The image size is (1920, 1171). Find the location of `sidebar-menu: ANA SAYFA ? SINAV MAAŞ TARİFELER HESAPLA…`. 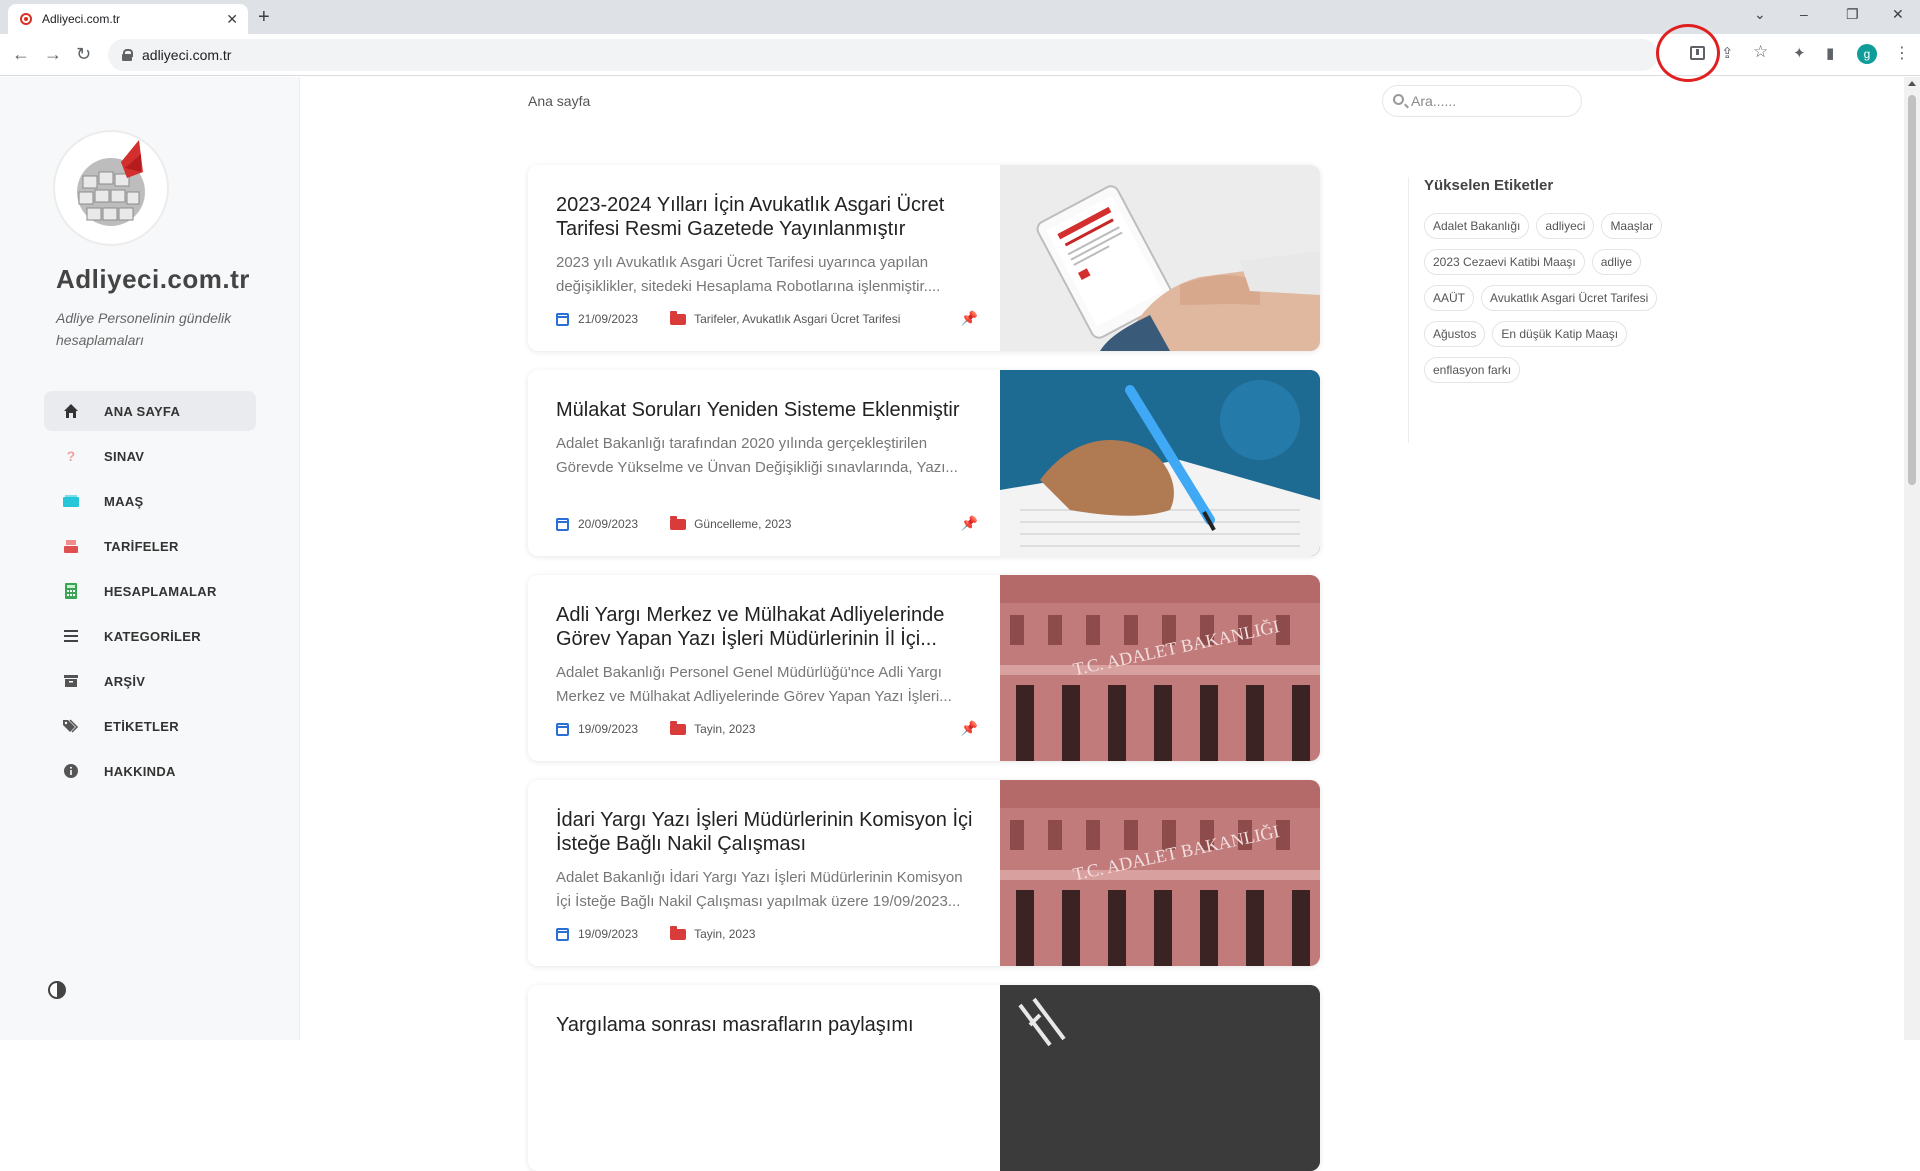

sidebar-menu: ANA SAYFA ? SINAV MAAŞ TARİFELER HESAPLA… is located at coordinates (150, 593).